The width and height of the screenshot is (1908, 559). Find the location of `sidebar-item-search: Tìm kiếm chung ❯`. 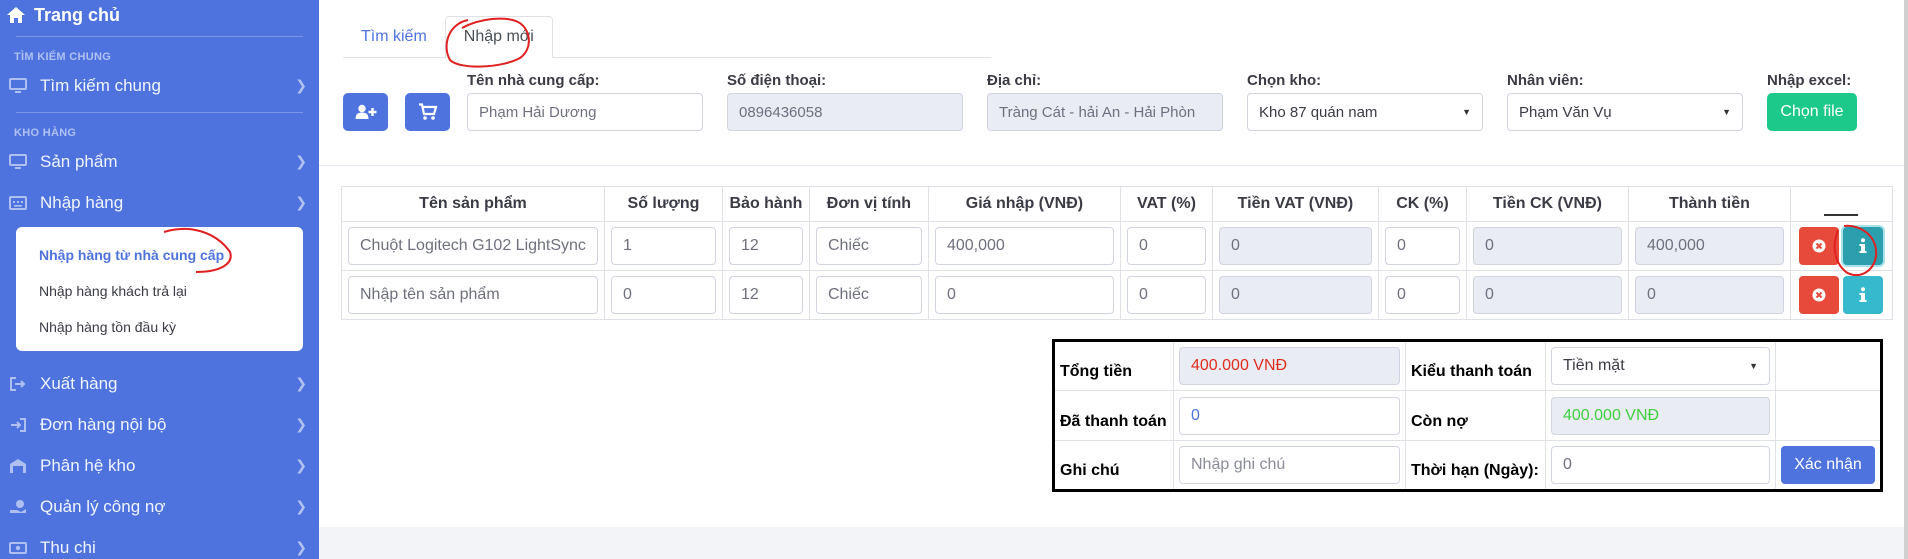

sidebar-item-search: Tìm kiếm chung ❯ is located at coordinates (159, 85).